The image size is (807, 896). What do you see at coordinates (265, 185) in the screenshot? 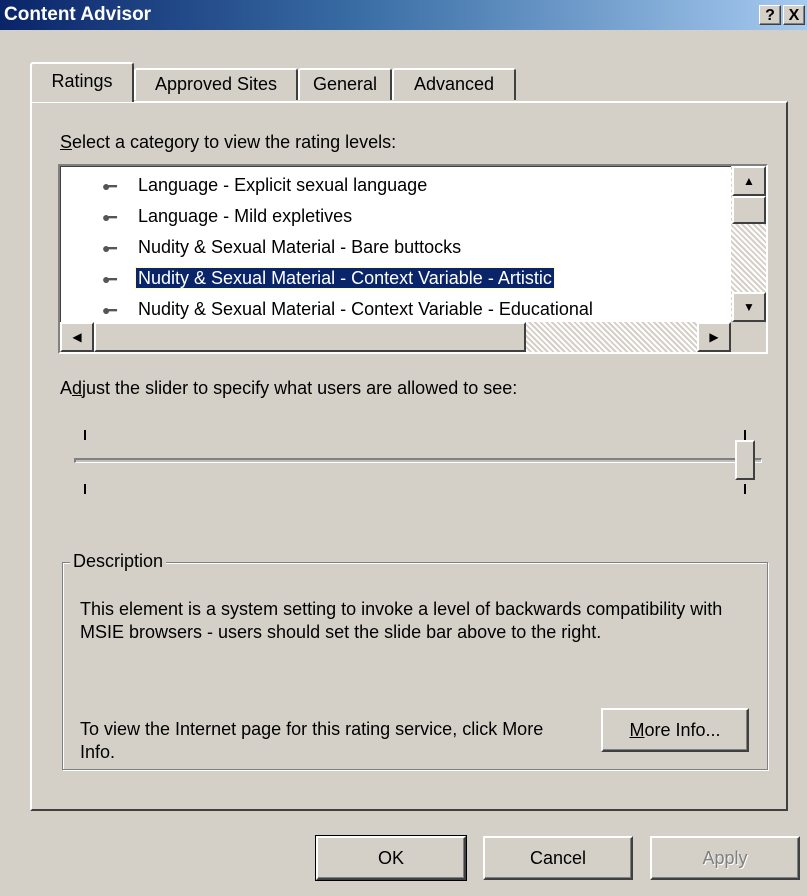
I see `list-item: ●━ Language - Explicit sexual language` at bounding box center [265, 185].